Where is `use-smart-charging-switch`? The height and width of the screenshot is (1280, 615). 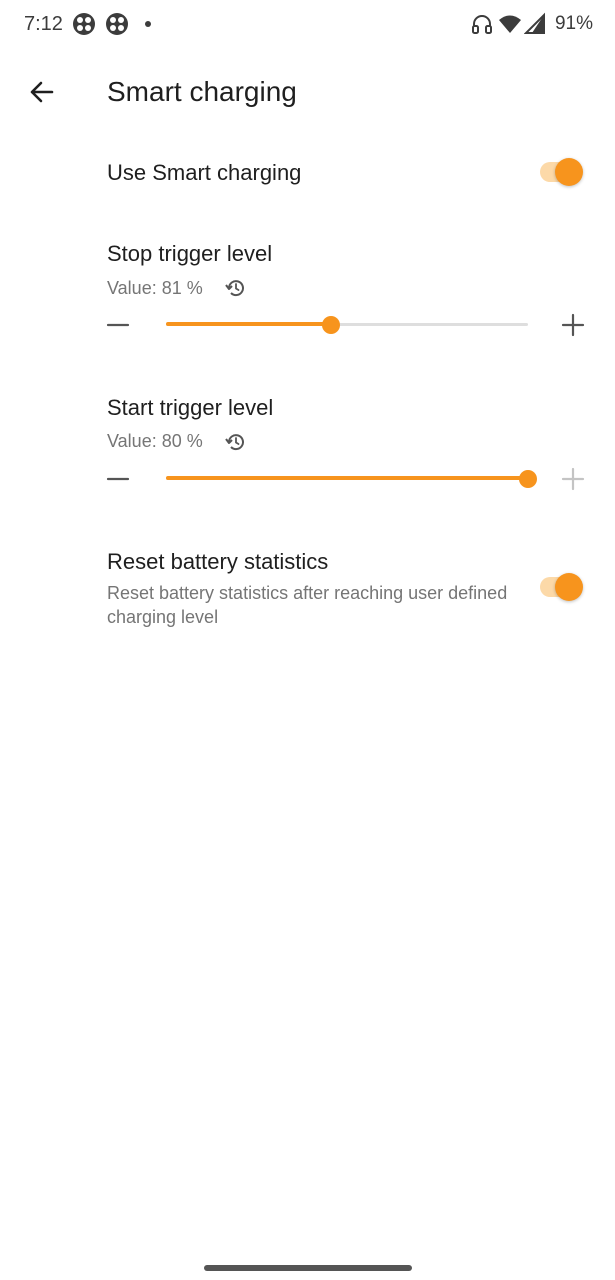 use-smart-charging-switch is located at coordinates (563, 172).